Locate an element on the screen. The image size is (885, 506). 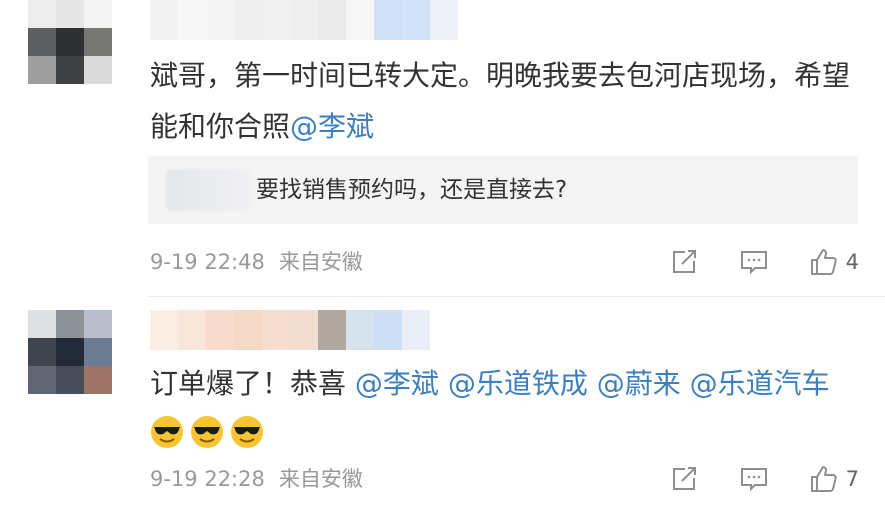
comment-body: 斌哥，第一时间已转大定。明晚我要去包河店现场，希望能和你合照 is located at coordinates (500, 101).